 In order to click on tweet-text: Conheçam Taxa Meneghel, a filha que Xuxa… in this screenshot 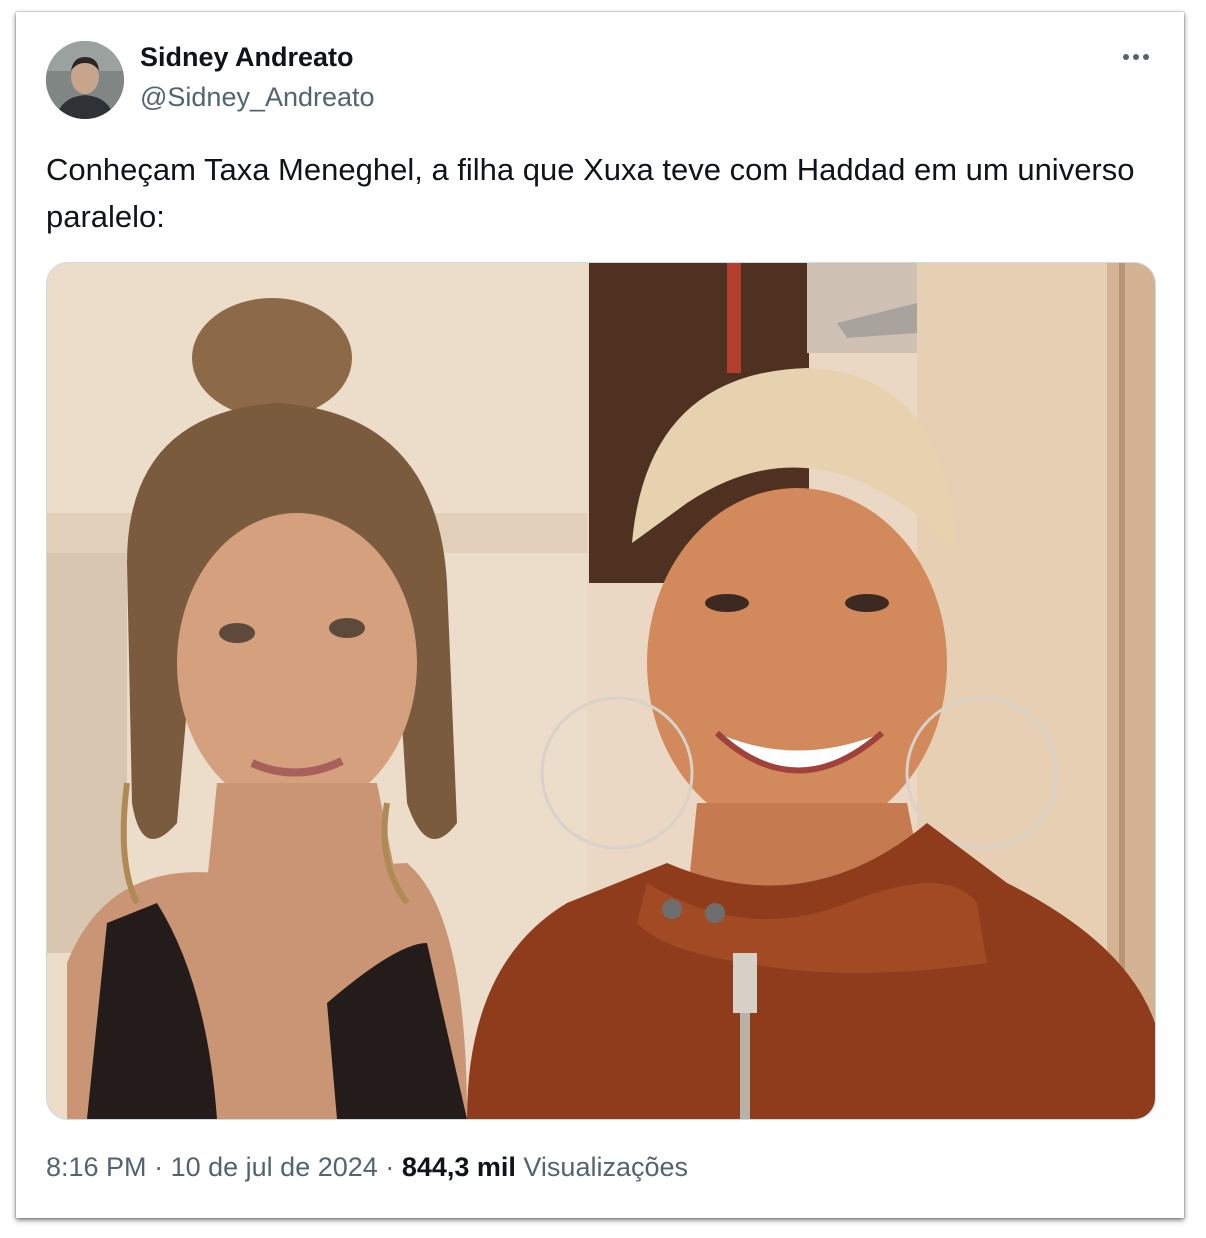, I will do `click(590, 193)`.